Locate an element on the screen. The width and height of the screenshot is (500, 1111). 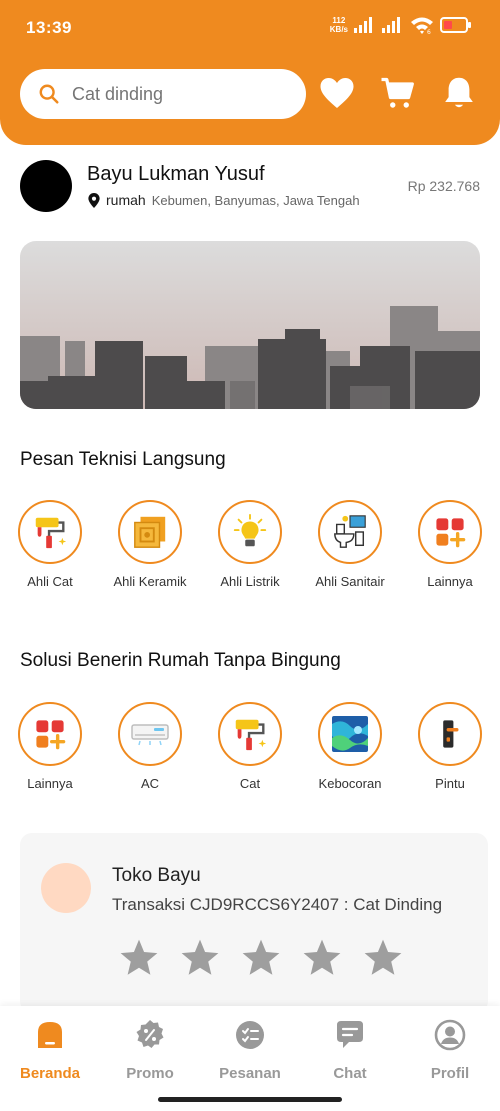
category-lainnya: Lainnya is located at coordinates (450, 544).